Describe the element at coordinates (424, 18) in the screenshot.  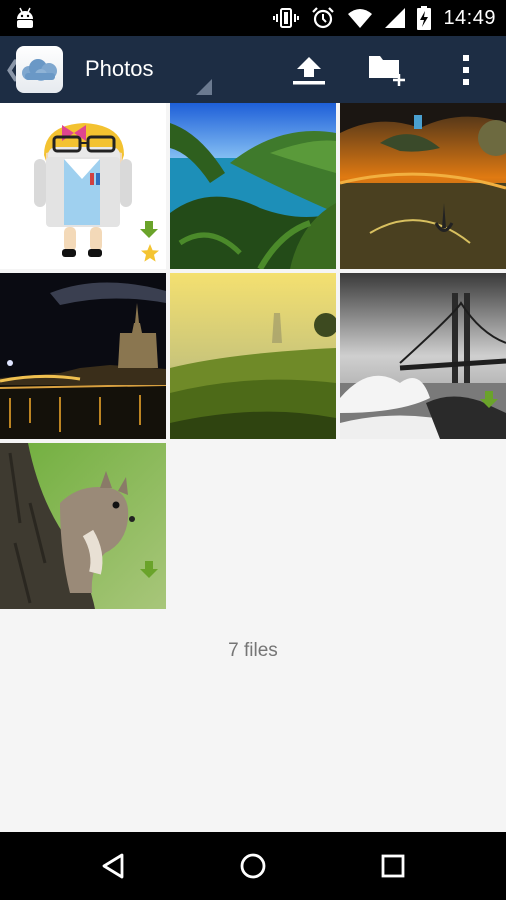
I see `battery-charging-icon` at that location.